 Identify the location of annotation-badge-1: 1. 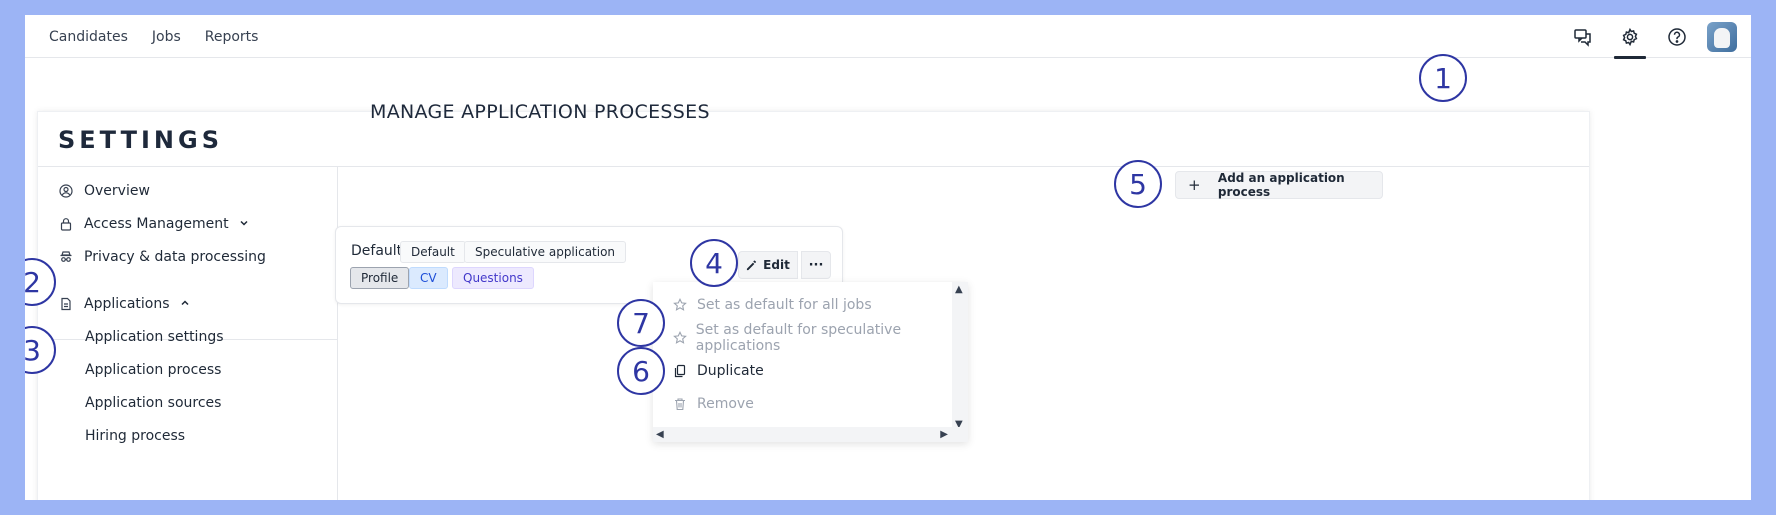
(1443, 78).